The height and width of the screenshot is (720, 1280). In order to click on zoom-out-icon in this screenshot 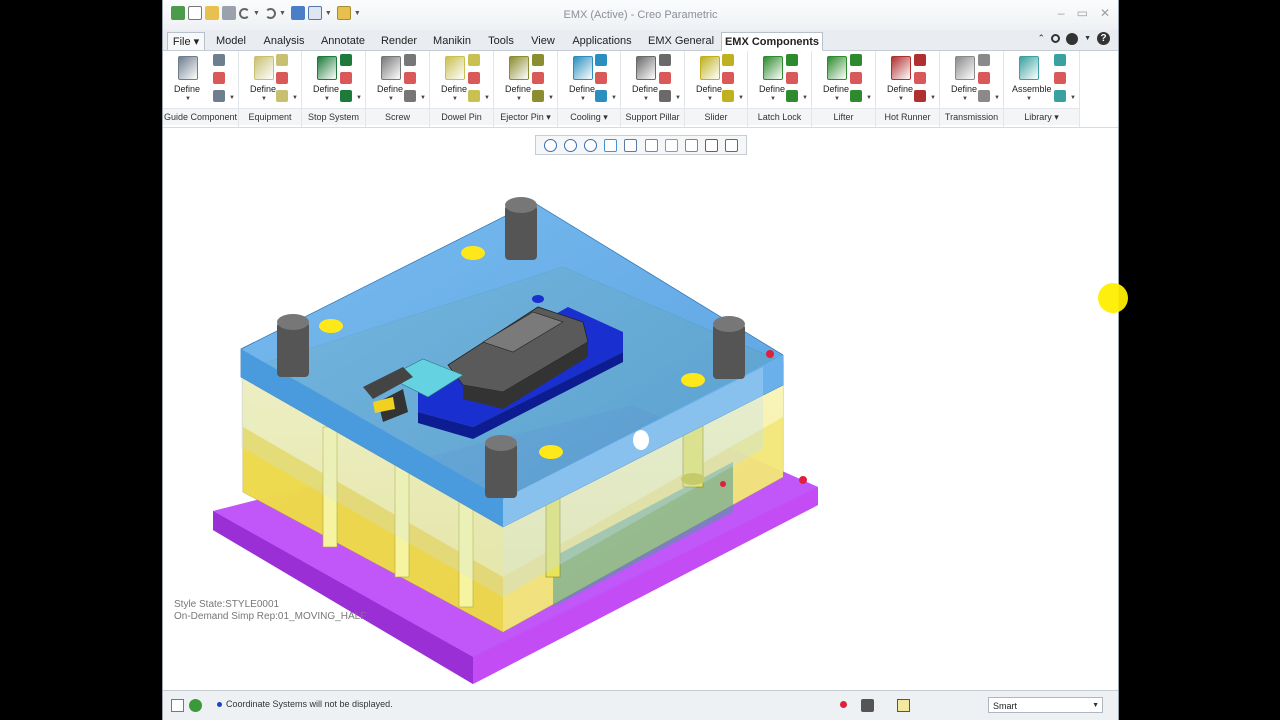, I will do `click(590, 145)`.